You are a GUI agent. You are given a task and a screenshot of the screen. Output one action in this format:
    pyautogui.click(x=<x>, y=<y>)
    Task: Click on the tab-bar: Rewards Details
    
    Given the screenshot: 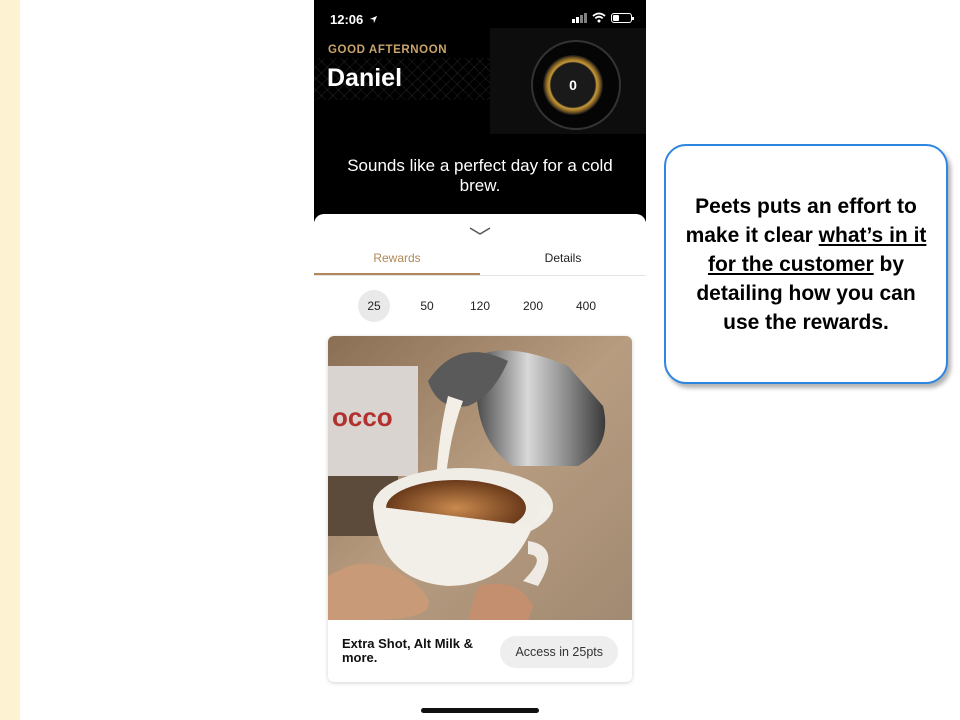 What is the action you would take?
    pyautogui.click(x=480, y=260)
    